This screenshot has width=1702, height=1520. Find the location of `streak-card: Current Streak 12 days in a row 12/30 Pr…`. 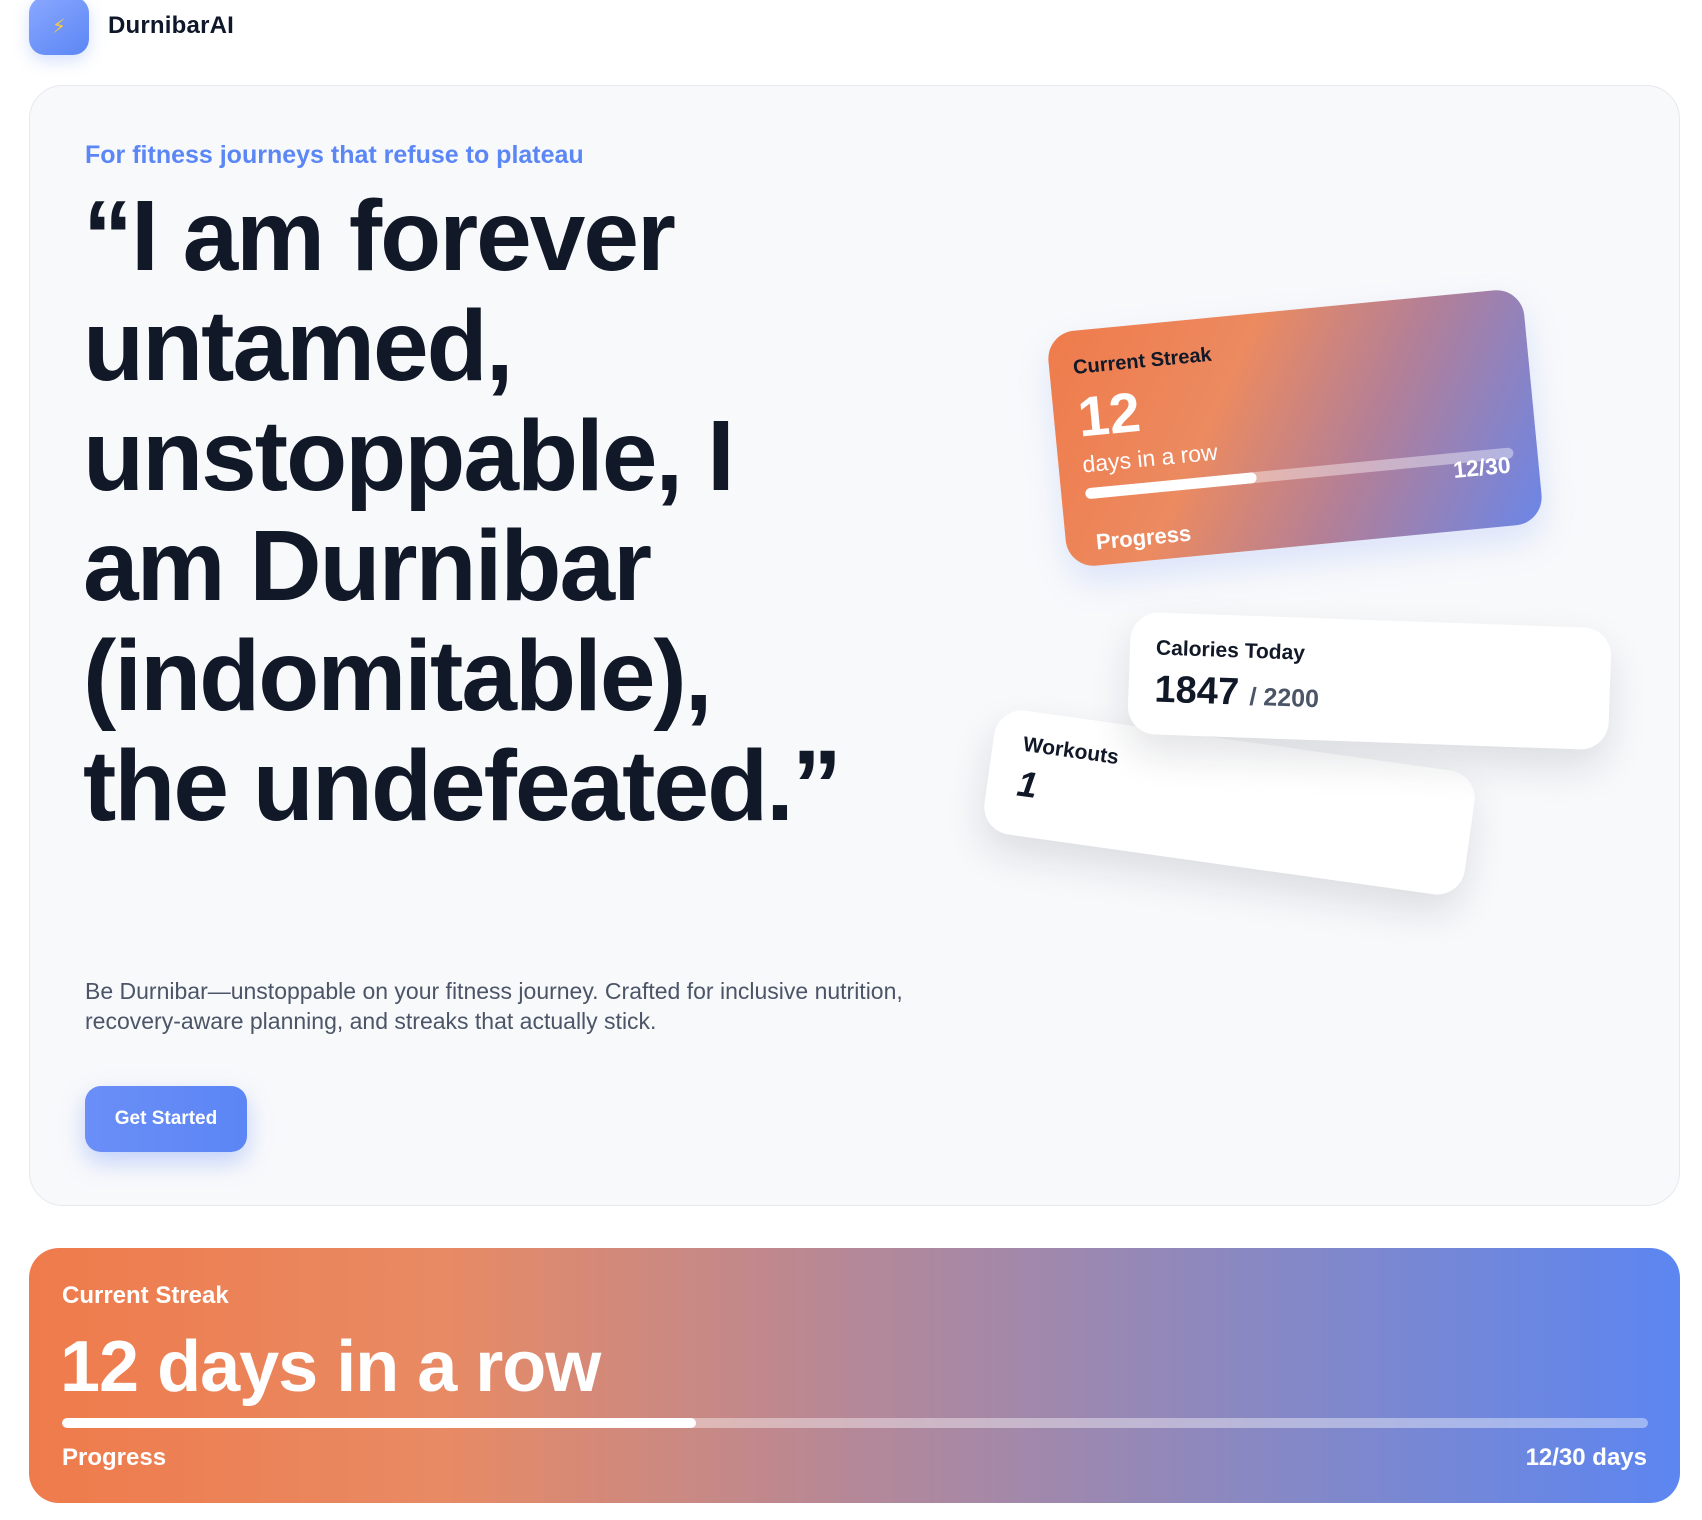

streak-card: Current Streak 12 days in a row 12/30 Pr… is located at coordinates (1295, 428).